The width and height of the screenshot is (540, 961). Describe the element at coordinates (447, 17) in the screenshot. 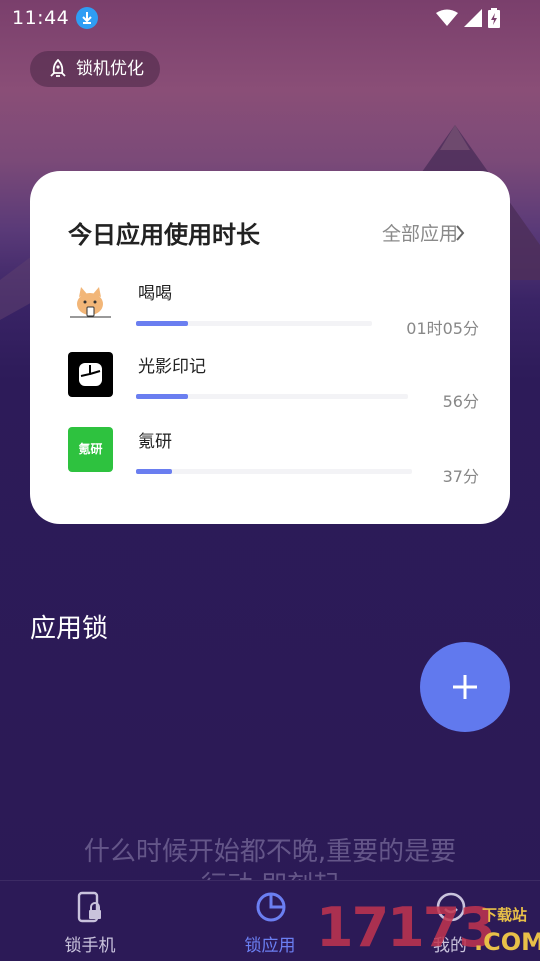

I see `wifi-icon` at that location.